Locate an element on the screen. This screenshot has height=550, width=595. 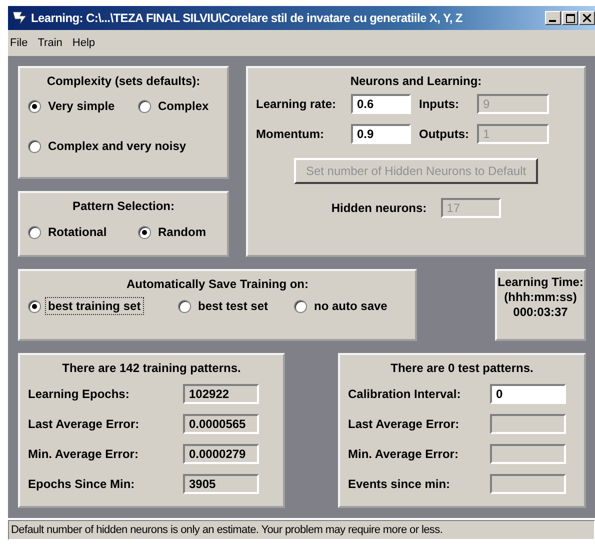
maximize-button is located at coordinates (570, 18).